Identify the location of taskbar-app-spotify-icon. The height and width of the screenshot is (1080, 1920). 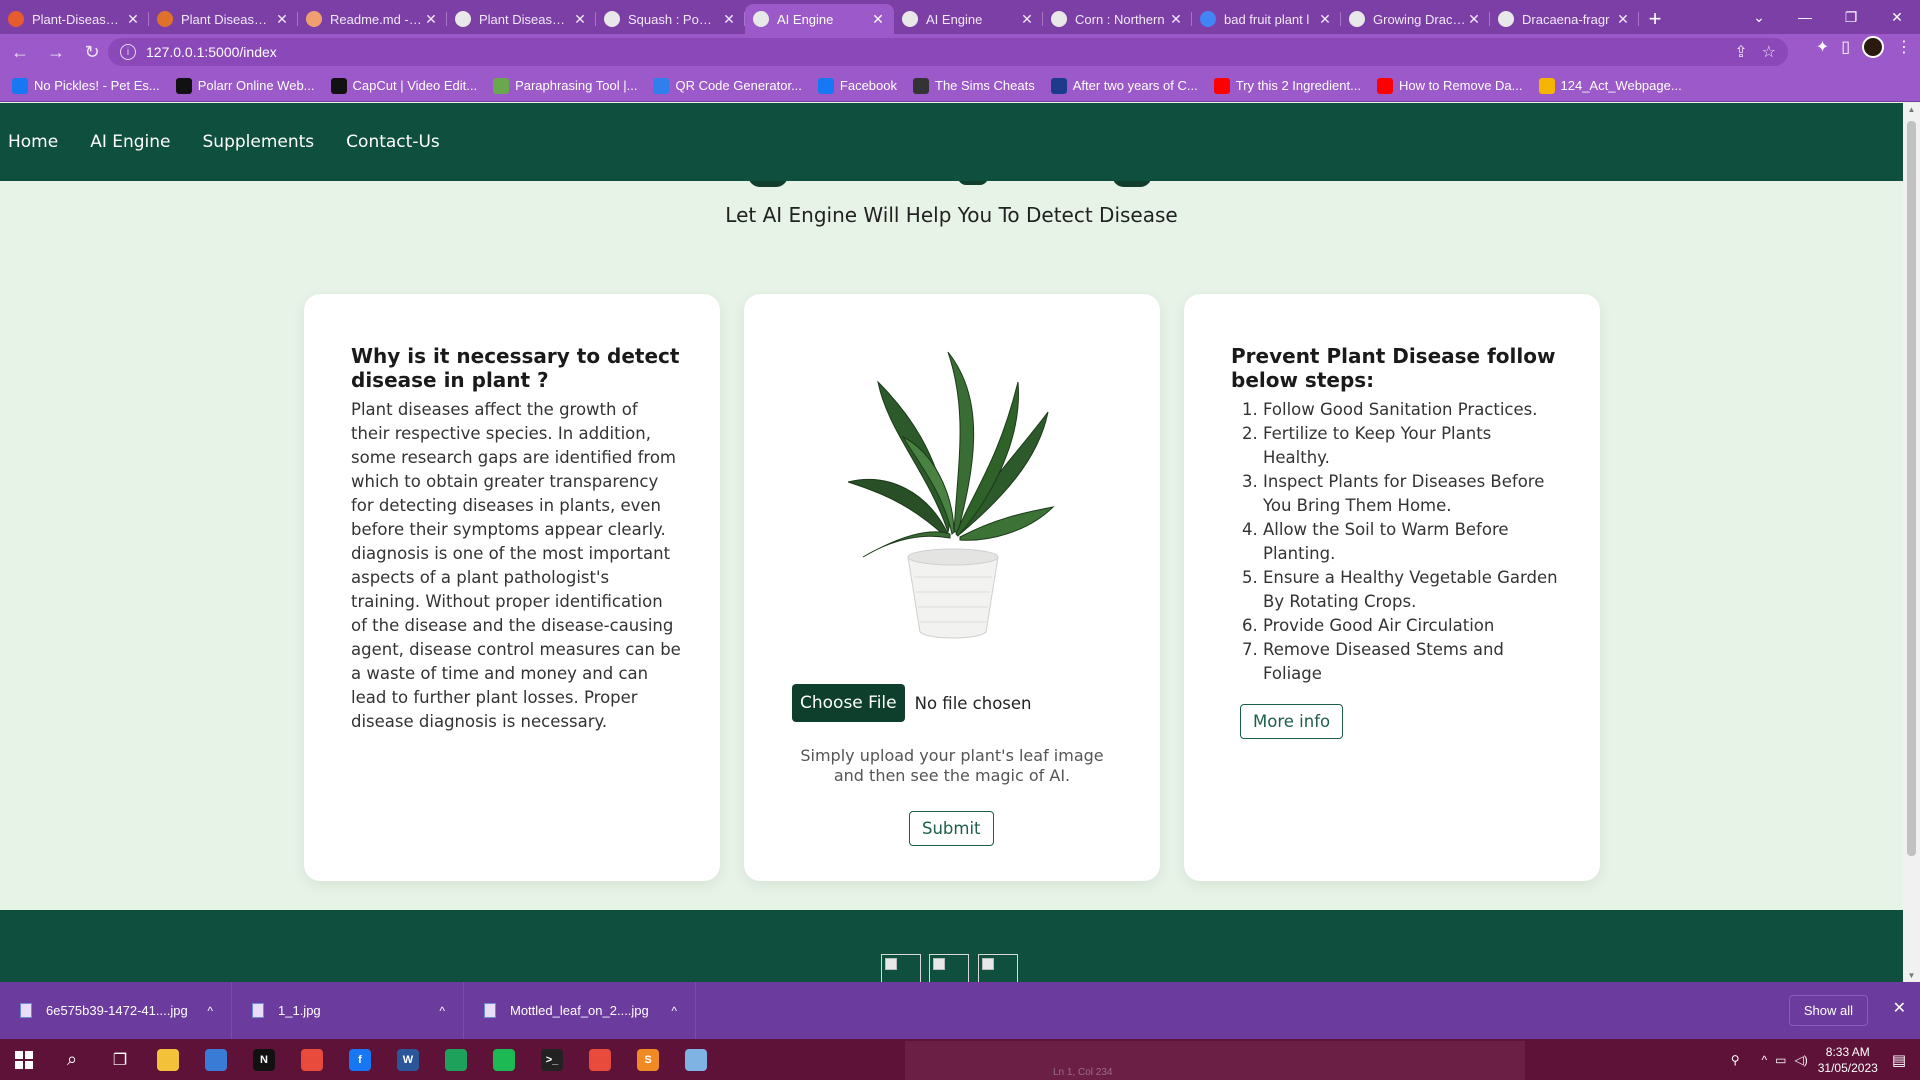
(504, 1059).